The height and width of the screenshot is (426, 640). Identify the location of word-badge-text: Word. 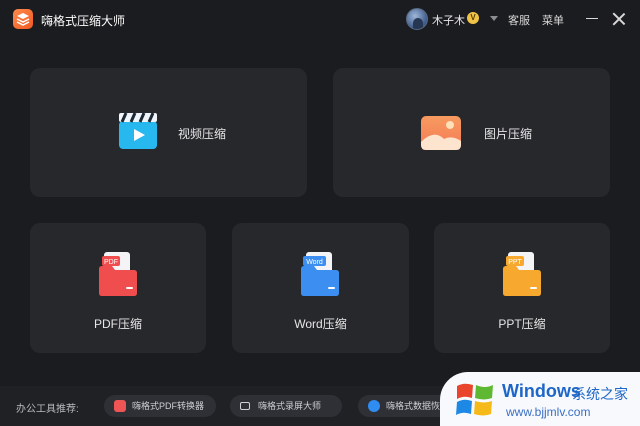
(314, 262).